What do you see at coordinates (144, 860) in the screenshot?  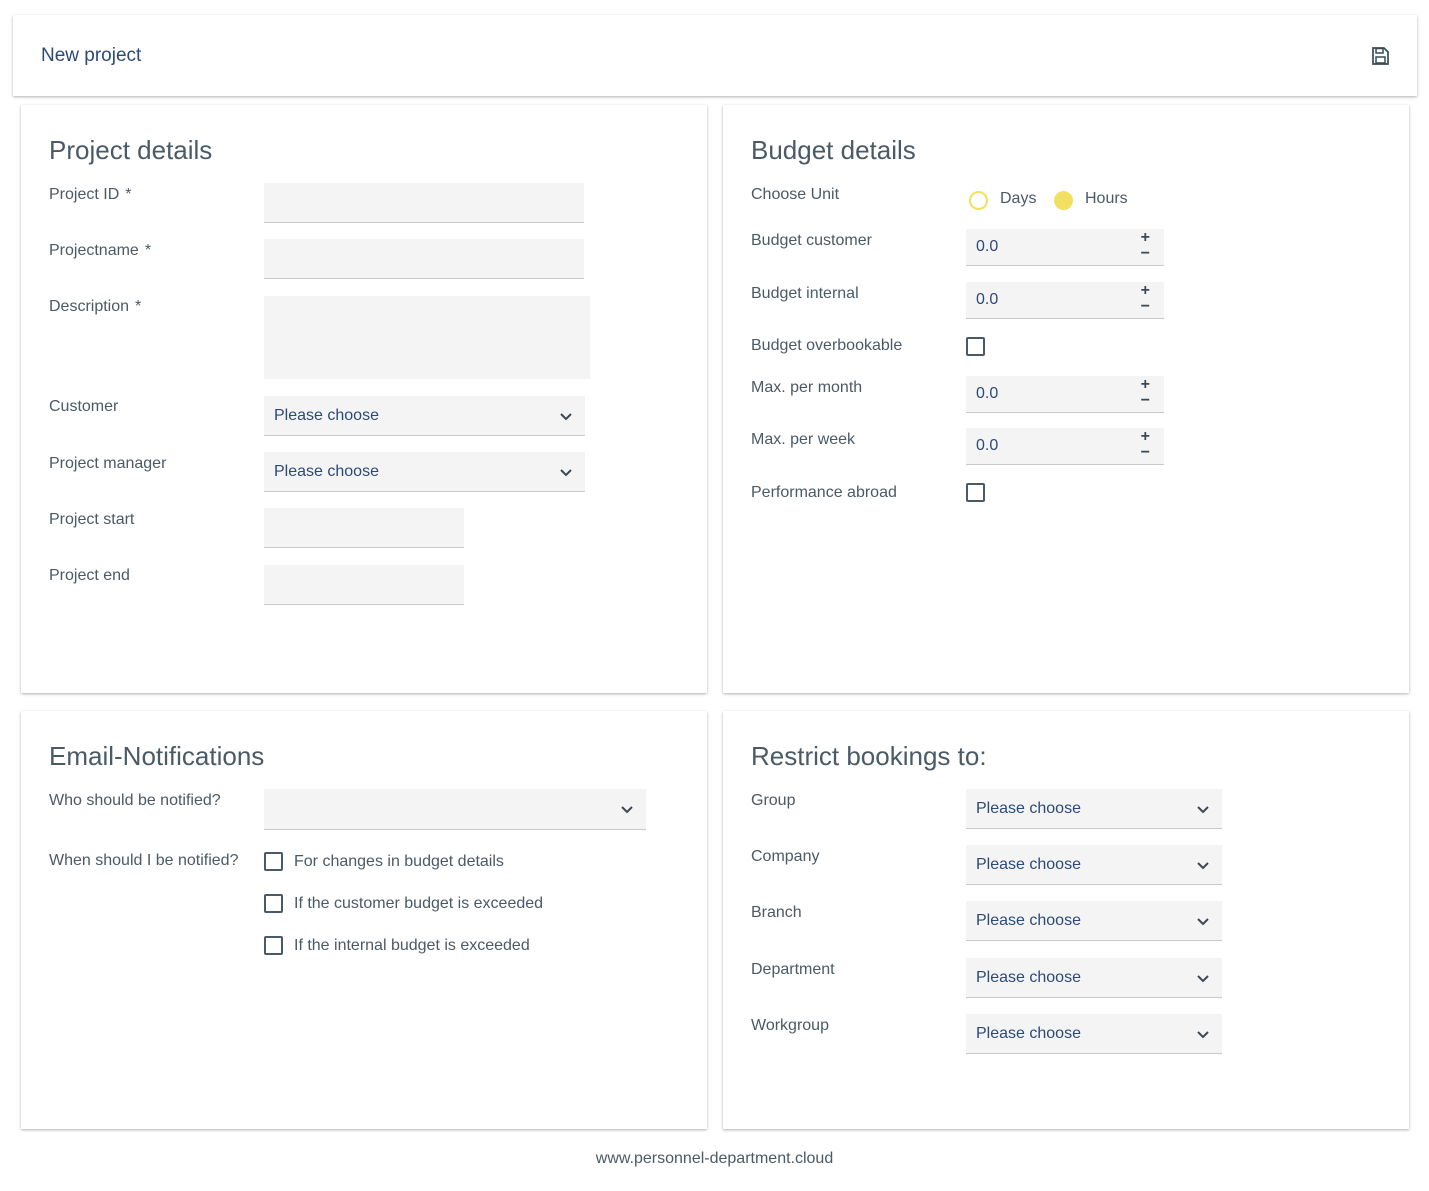 I see `when-notified-label: When should I be notified?` at bounding box center [144, 860].